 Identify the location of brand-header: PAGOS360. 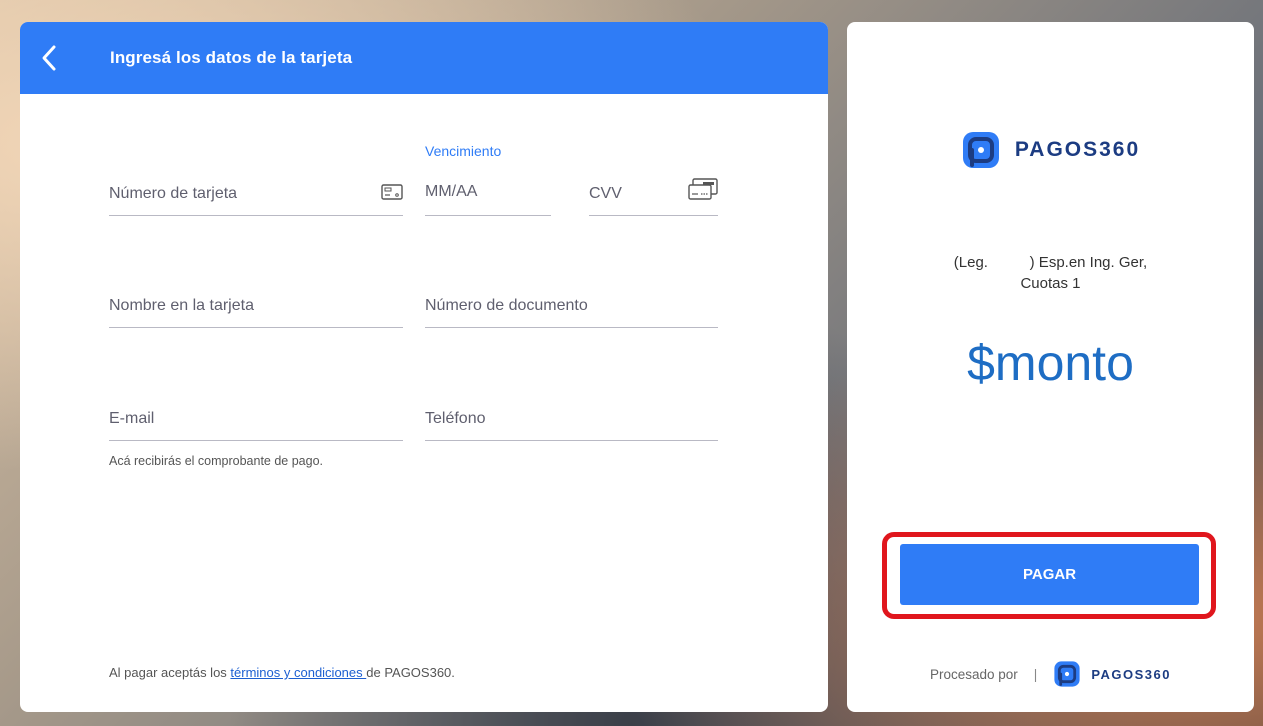
(1050, 150).